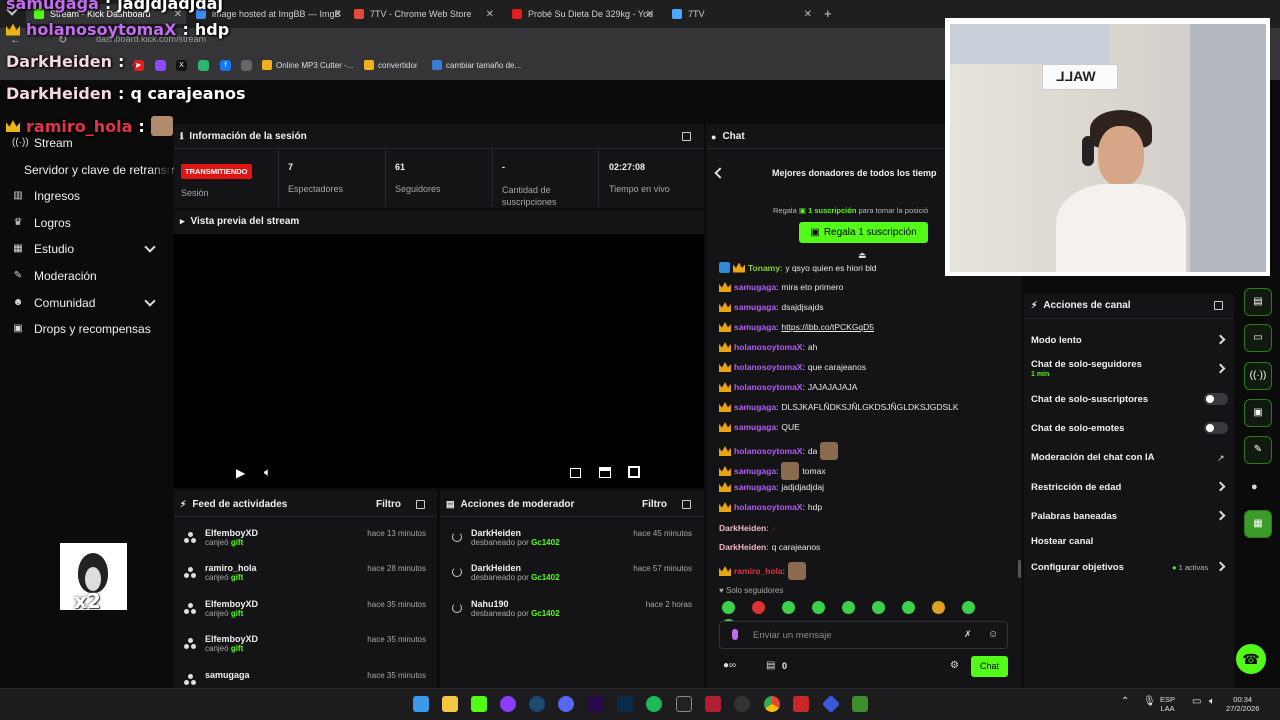 Image resolution: width=1280 pixels, height=720 pixels. What do you see at coordinates (713, 704) in the screenshot?
I see `valorant-icon` at bounding box center [713, 704].